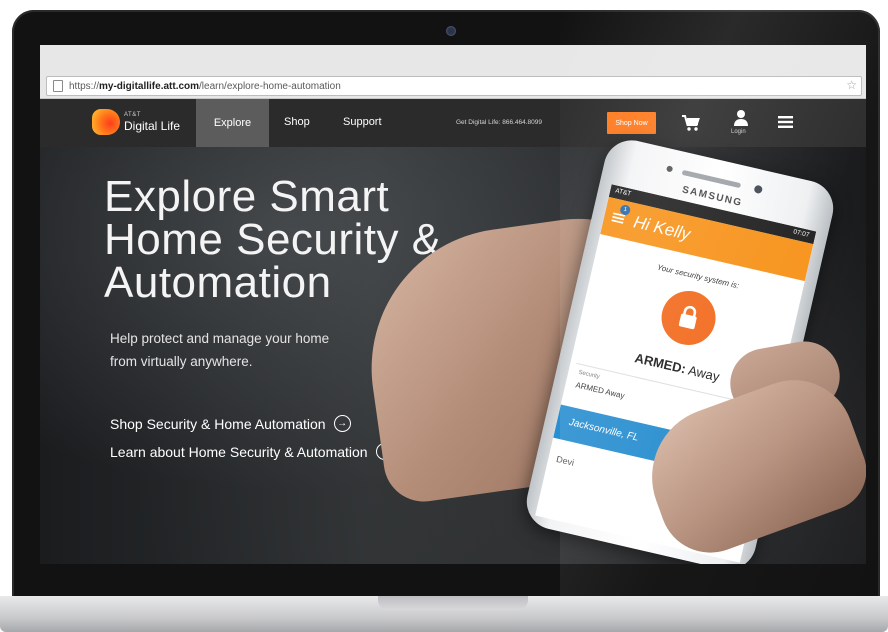 Image resolution: width=888 pixels, height=632 pixels. Describe the element at coordinates (623, 192) in the screenshot. I see `carrier-text: AT&T` at that location.